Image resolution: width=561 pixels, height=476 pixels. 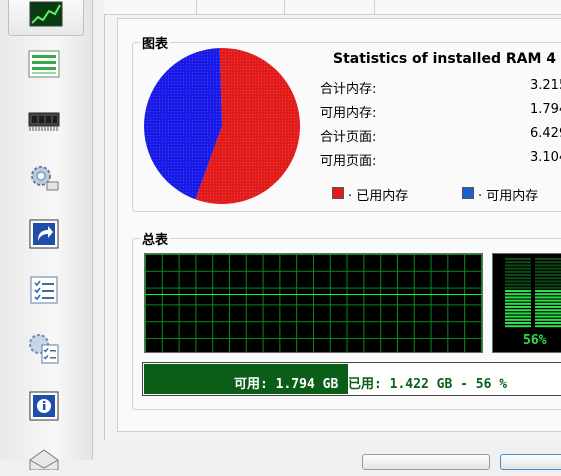 I want to click on list-view-icon, so click(x=44, y=64).